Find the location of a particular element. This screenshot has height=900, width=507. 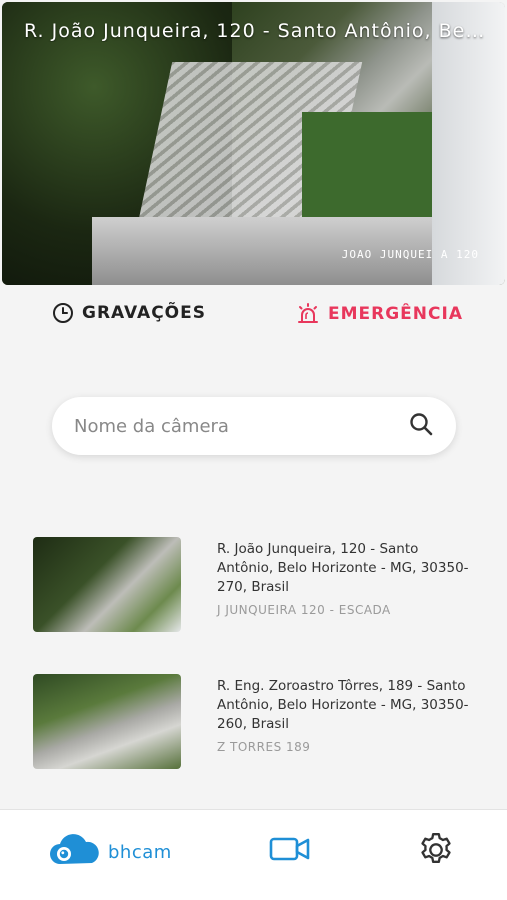

recordings-label: GRAVAÇÕES is located at coordinates (144, 313).